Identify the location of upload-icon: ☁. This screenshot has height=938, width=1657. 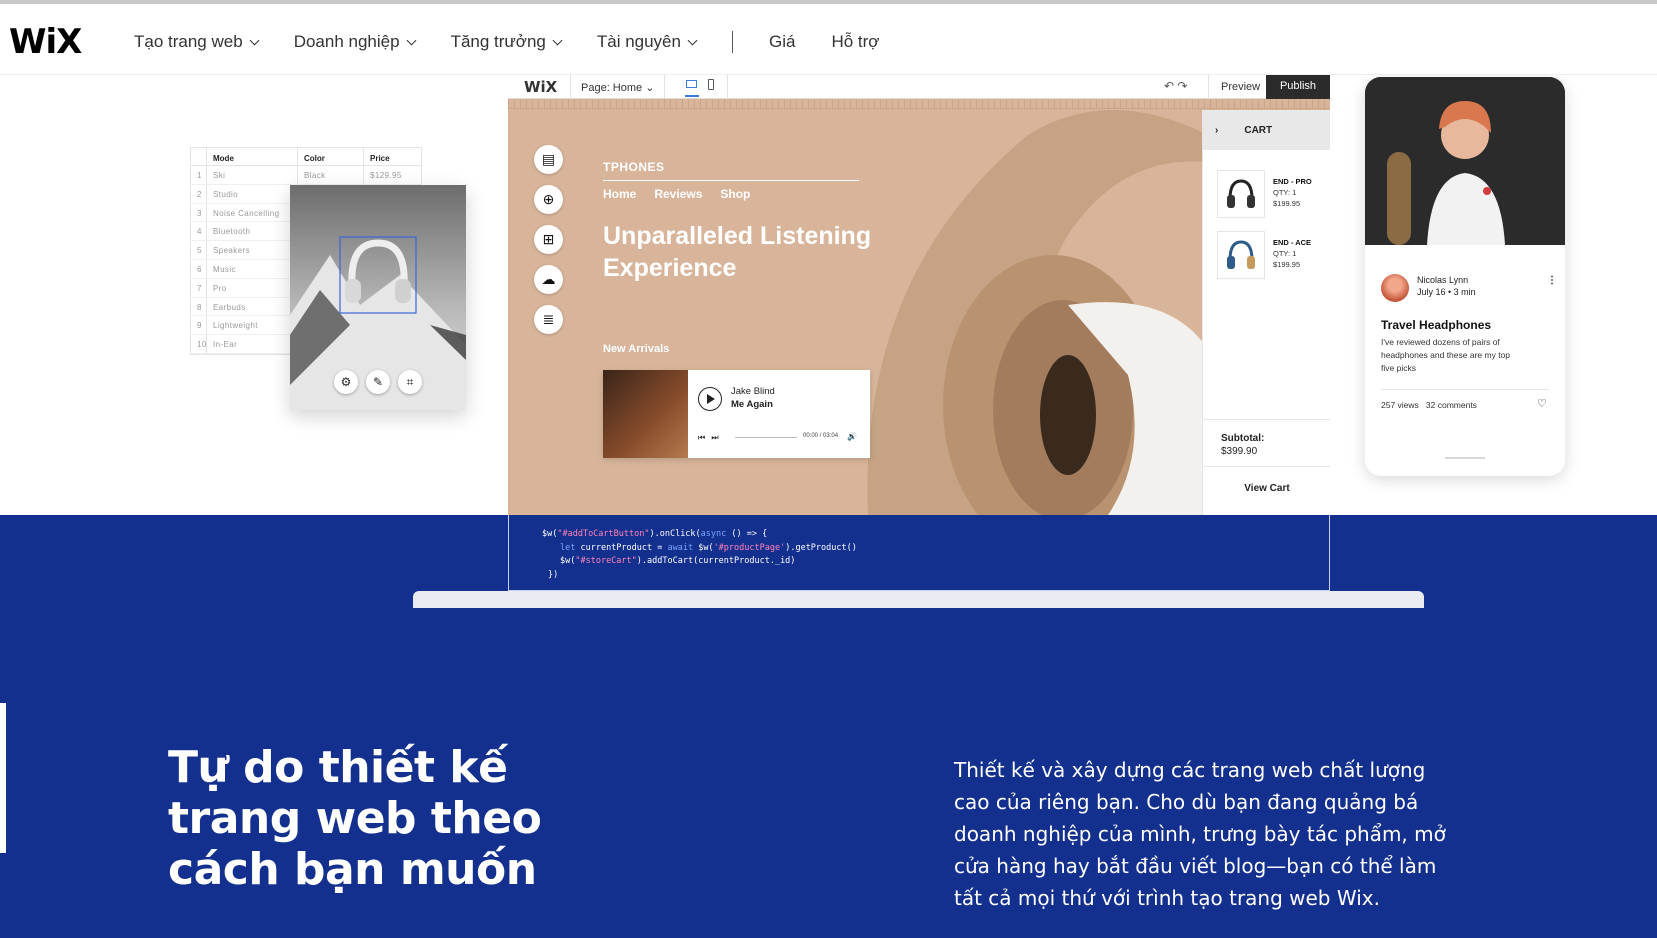
(548, 279).